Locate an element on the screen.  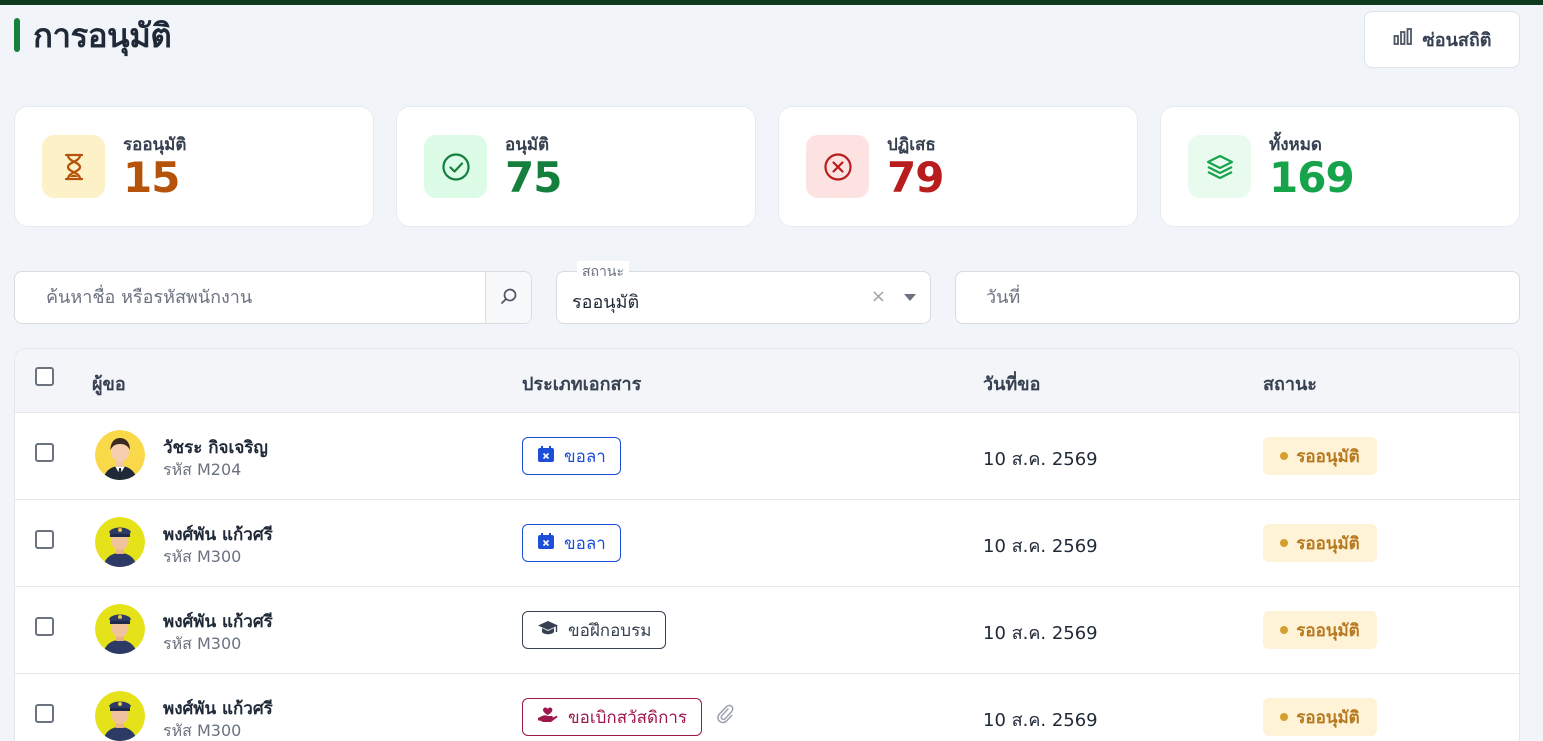
status-select: สถานะ รออนุมัติ × is located at coordinates (743, 292).